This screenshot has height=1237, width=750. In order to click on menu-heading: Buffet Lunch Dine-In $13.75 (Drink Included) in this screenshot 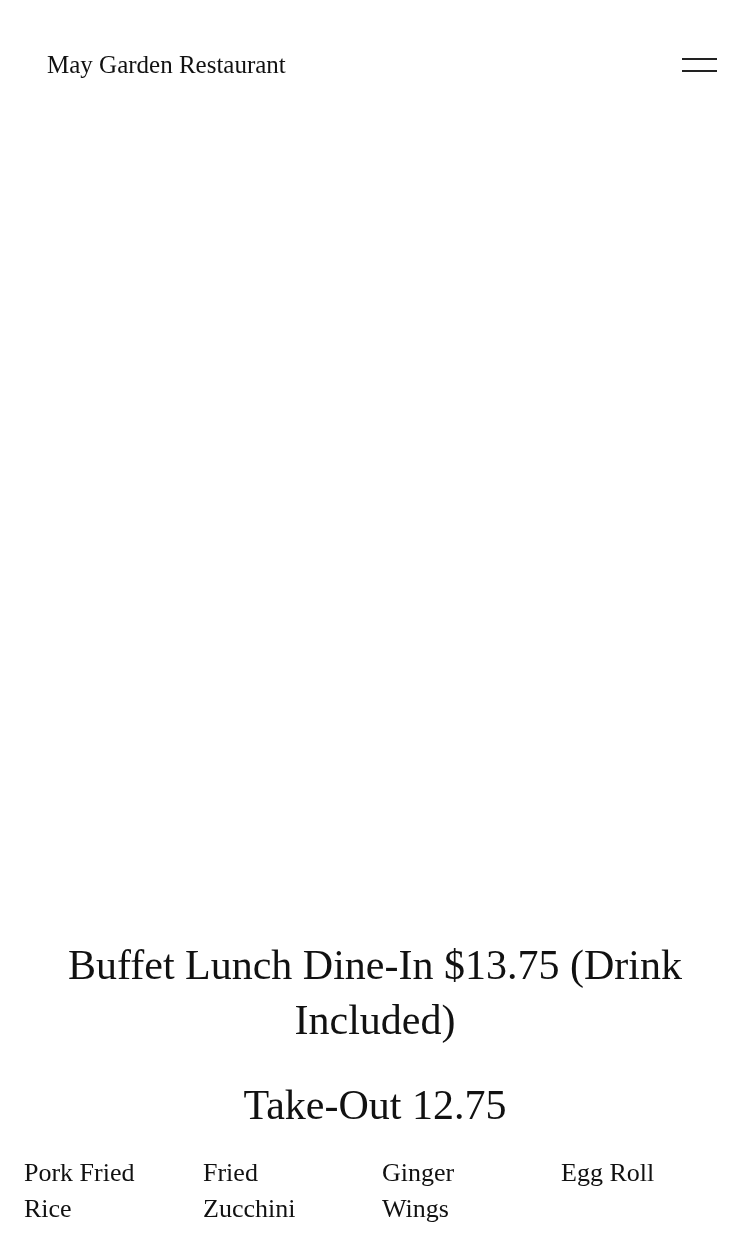, I will do `click(375, 993)`.